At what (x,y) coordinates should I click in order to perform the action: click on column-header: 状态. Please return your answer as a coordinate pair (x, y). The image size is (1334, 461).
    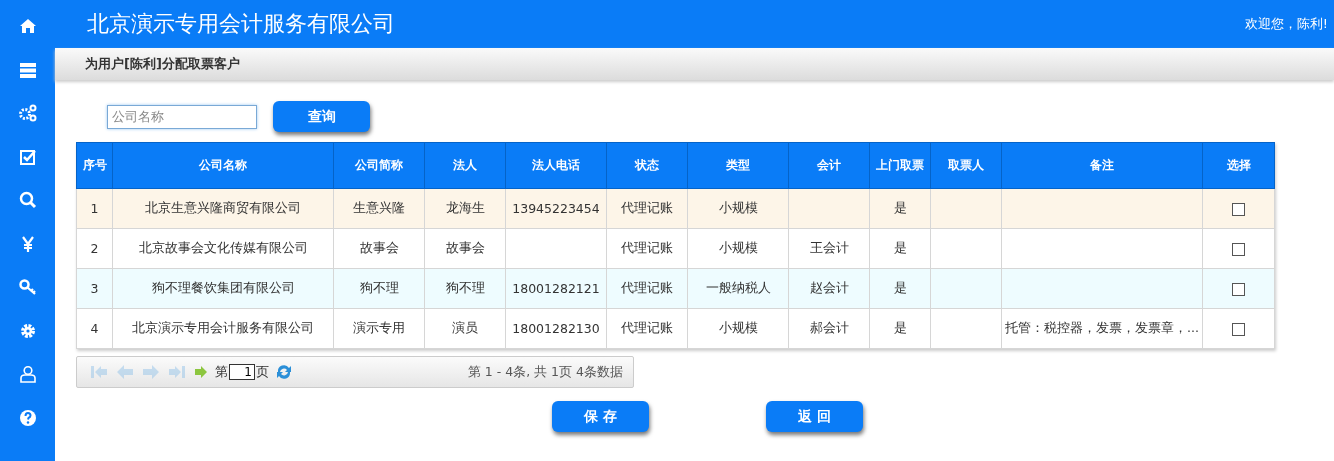
    Looking at the image, I should click on (647, 165).